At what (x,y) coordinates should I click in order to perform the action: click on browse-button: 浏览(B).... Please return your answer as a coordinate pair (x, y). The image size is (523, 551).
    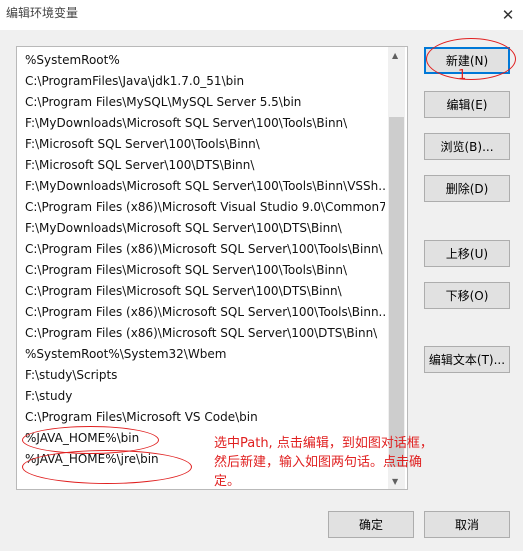
    Looking at the image, I should click on (467, 146).